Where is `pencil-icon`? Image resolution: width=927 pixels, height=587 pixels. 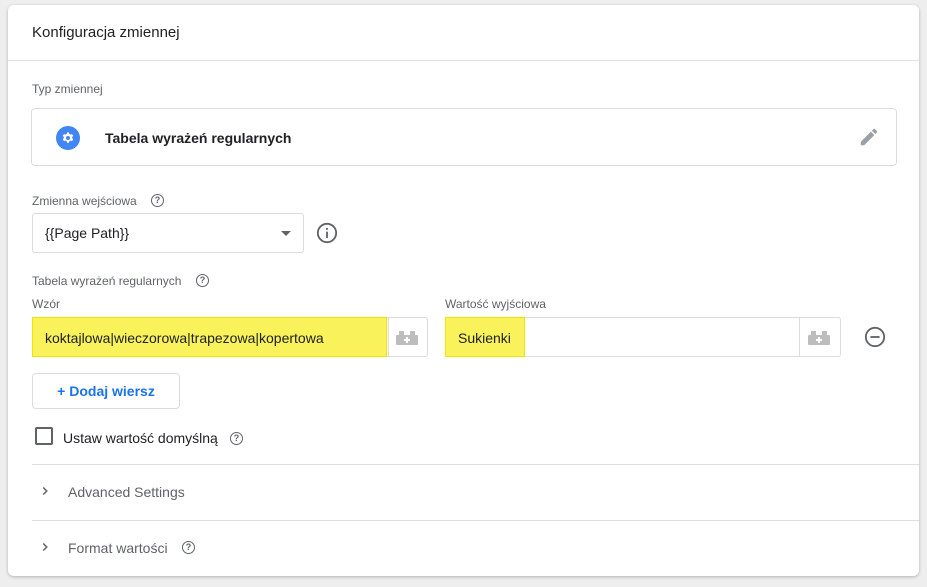
pencil-icon is located at coordinates (869, 137).